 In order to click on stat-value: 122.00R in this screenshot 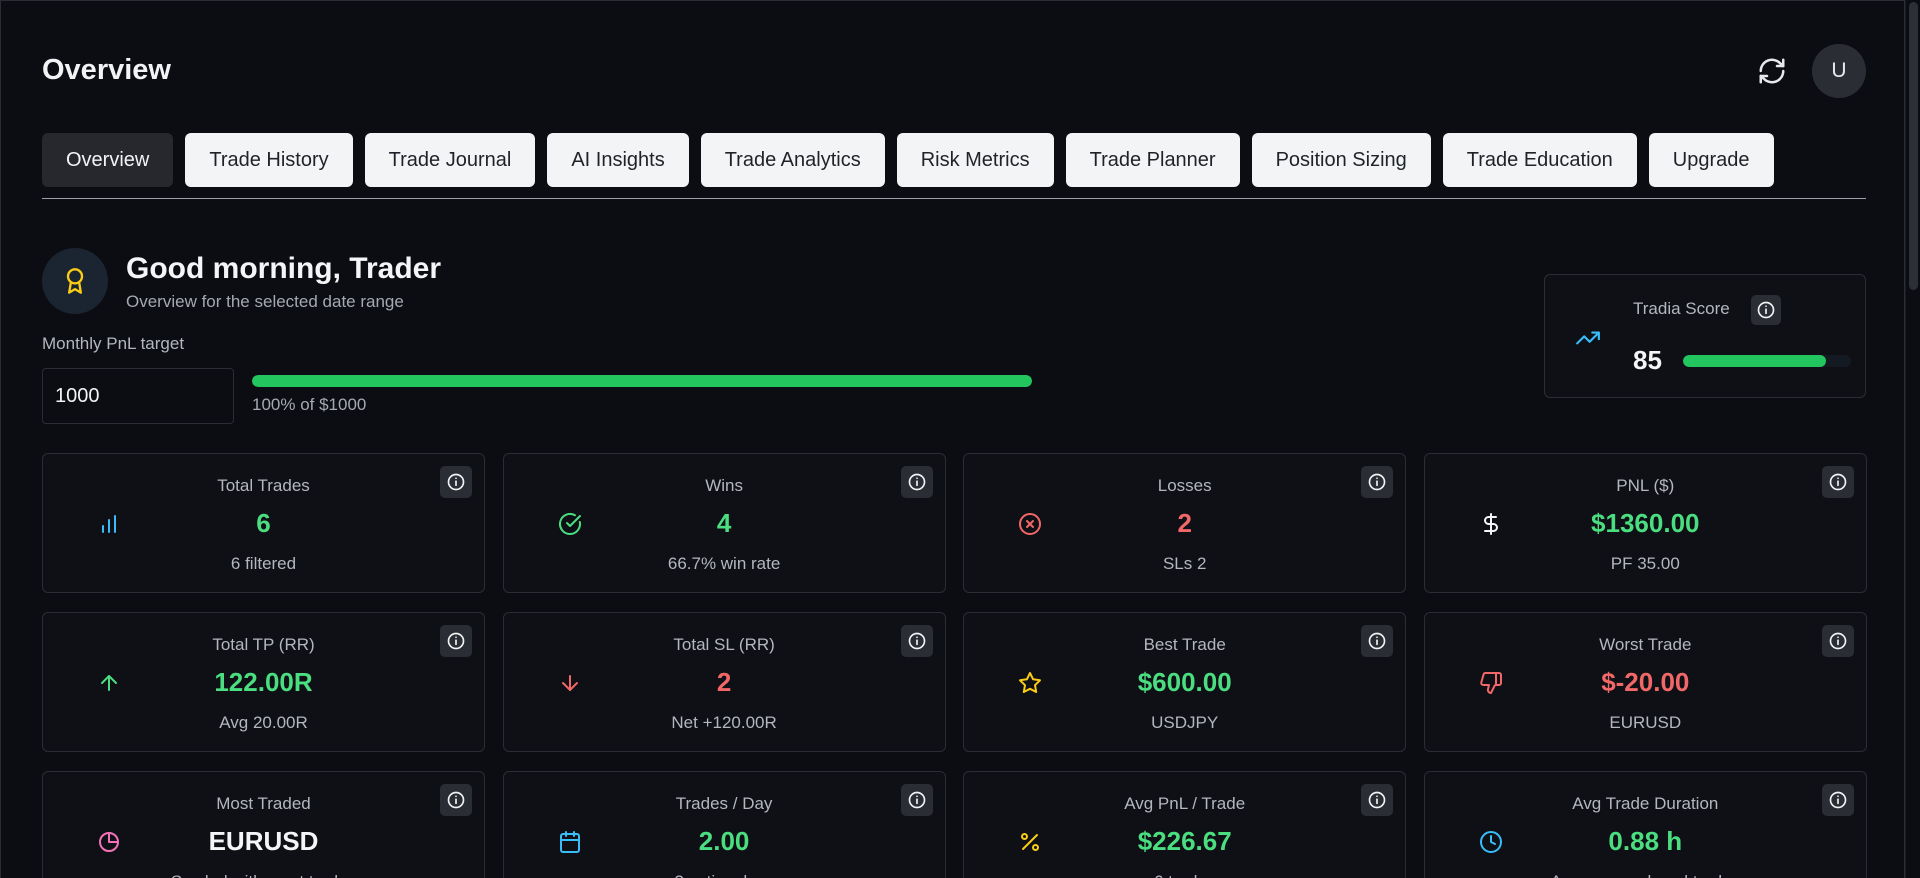, I will do `click(263, 682)`.